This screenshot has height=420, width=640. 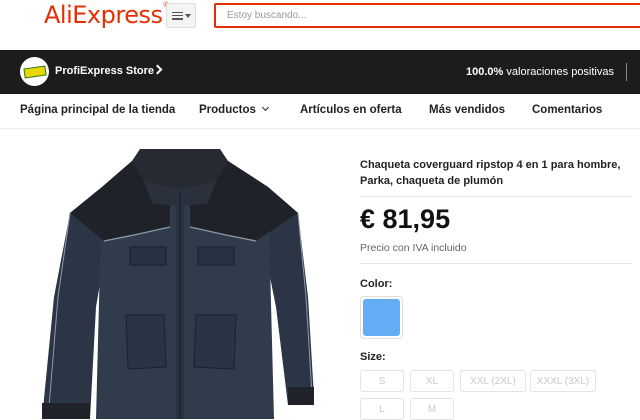 I want to click on logo-text: AliExpress, so click(x=103, y=15).